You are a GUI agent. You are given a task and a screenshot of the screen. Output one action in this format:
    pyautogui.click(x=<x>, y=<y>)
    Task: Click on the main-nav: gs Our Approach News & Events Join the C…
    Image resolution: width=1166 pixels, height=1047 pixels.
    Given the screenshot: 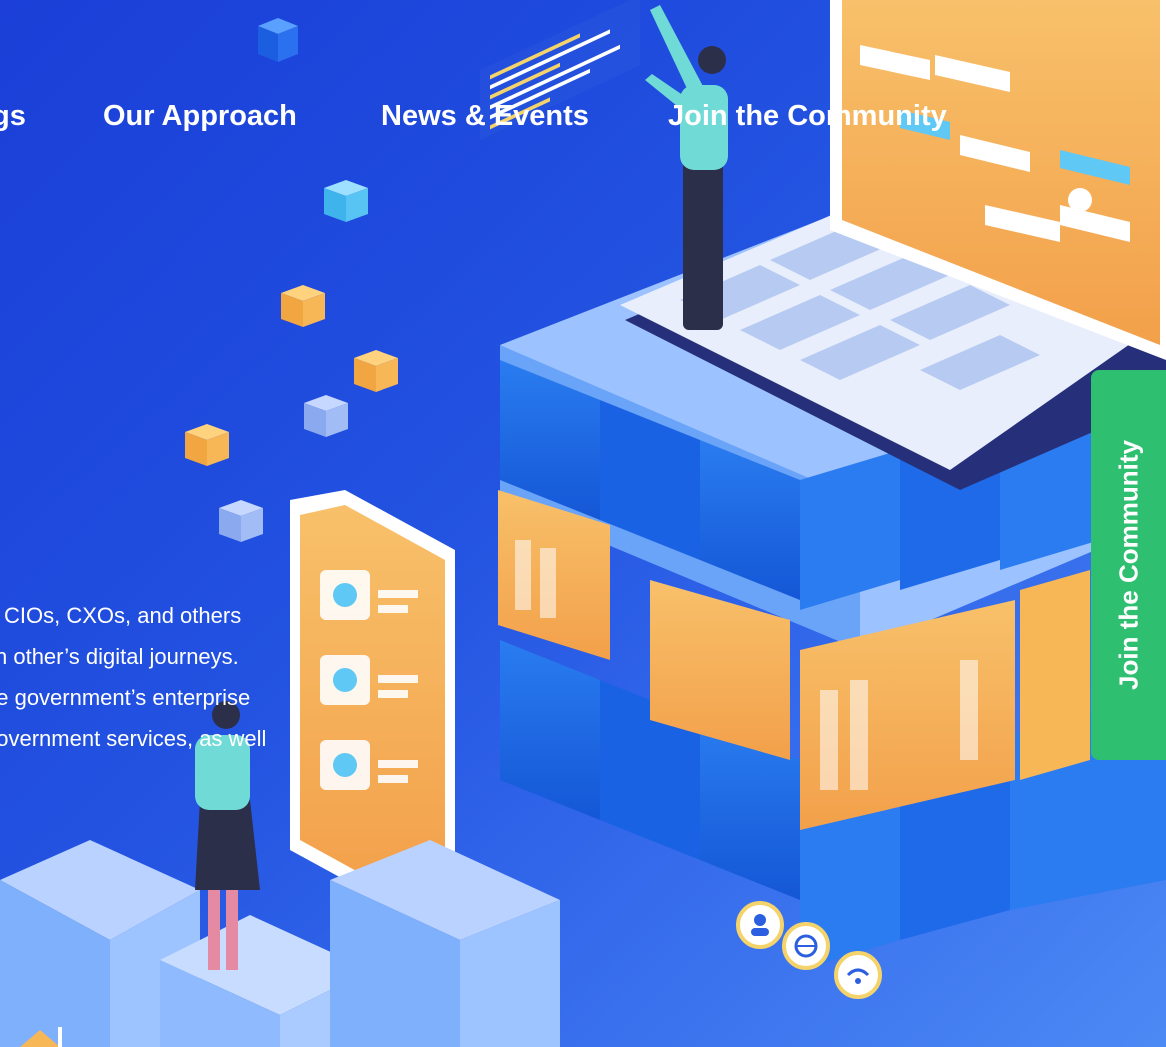 What is the action you would take?
    pyautogui.click(x=500, y=122)
    